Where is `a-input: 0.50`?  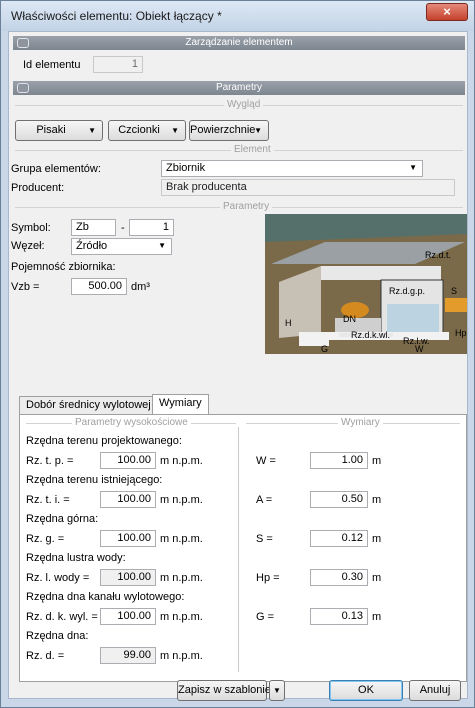 a-input: 0.50 is located at coordinates (339, 499).